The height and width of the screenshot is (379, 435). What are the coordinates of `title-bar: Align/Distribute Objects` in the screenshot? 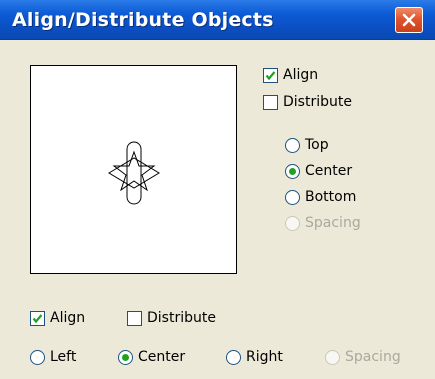 It's located at (217, 20).